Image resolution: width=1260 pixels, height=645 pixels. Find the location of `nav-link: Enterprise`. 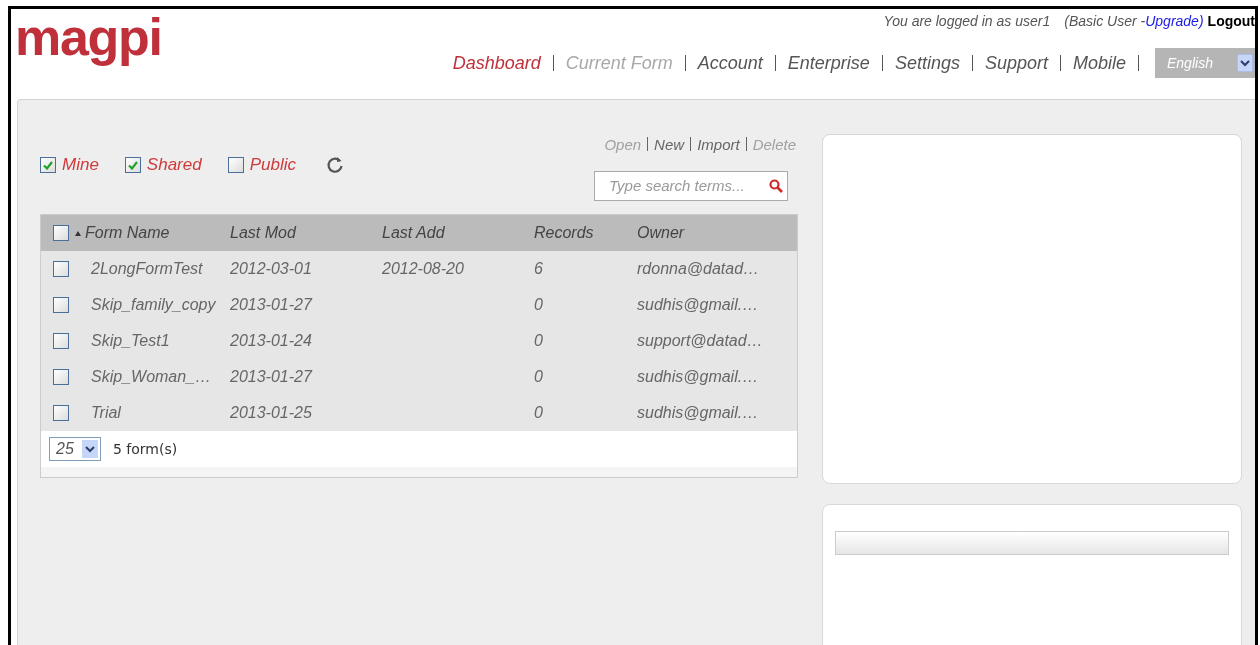

nav-link: Enterprise is located at coordinates (828, 63).